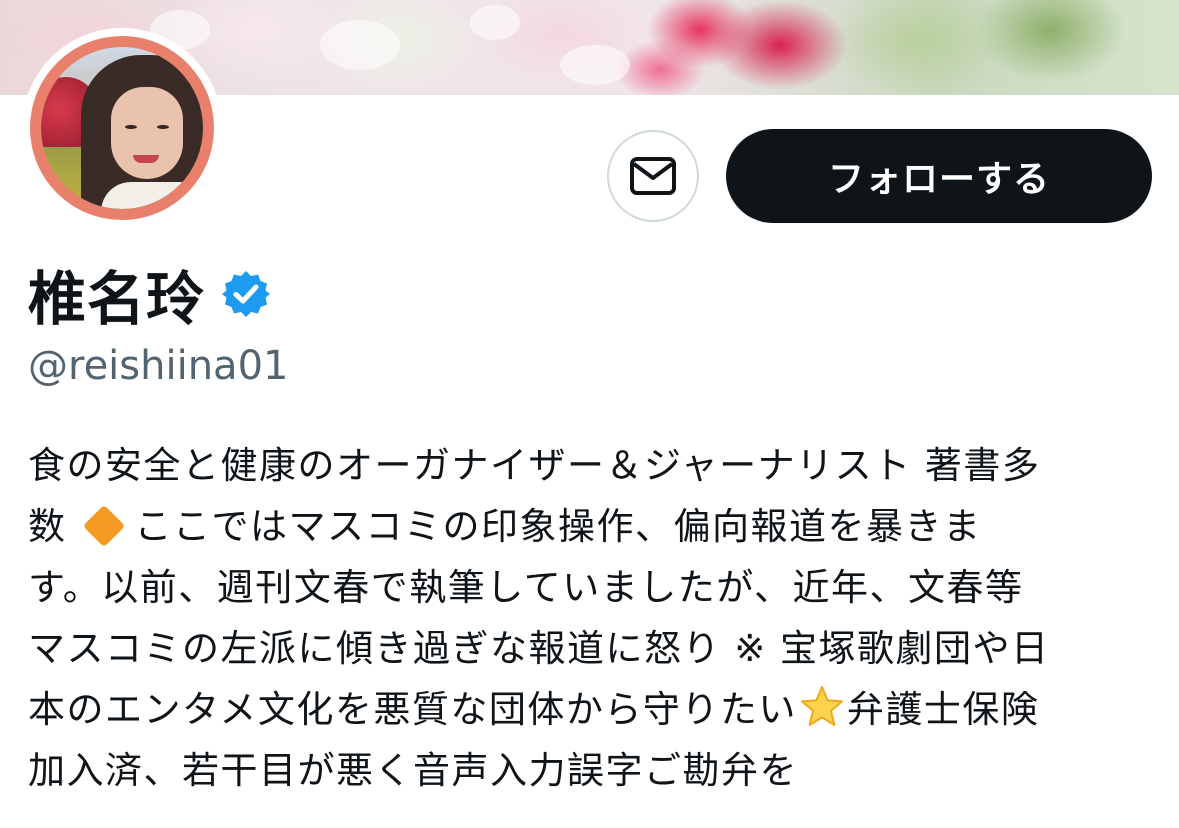 This screenshot has height=828, width=1179. What do you see at coordinates (526, 587) in the screenshot?
I see `bio-line: す。以前、週刊文春で執筆していましたが、近年、文春等` at bounding box center [526, 587].